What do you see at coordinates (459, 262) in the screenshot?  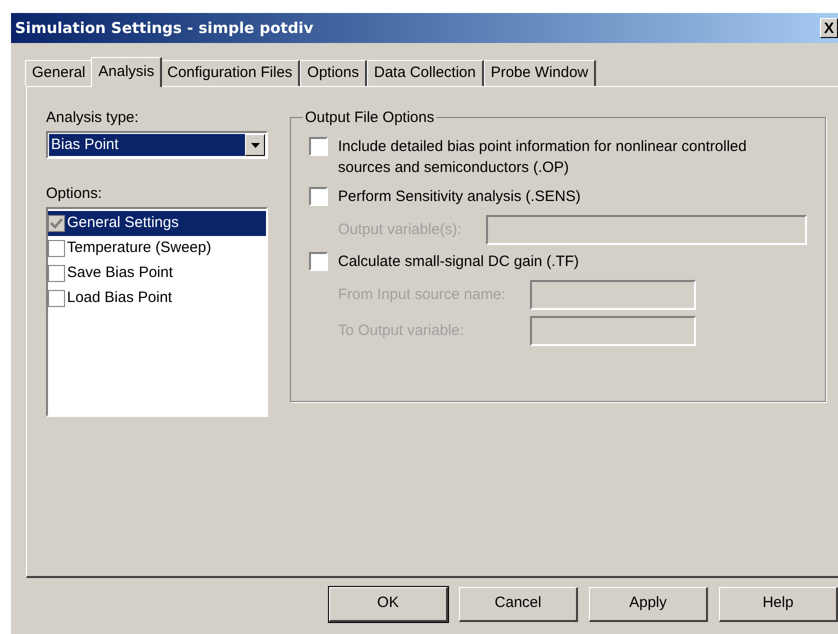 I see `checkbox-label: Calculate small-signal DC gain (.TF)` at bounding box center [459, 262].